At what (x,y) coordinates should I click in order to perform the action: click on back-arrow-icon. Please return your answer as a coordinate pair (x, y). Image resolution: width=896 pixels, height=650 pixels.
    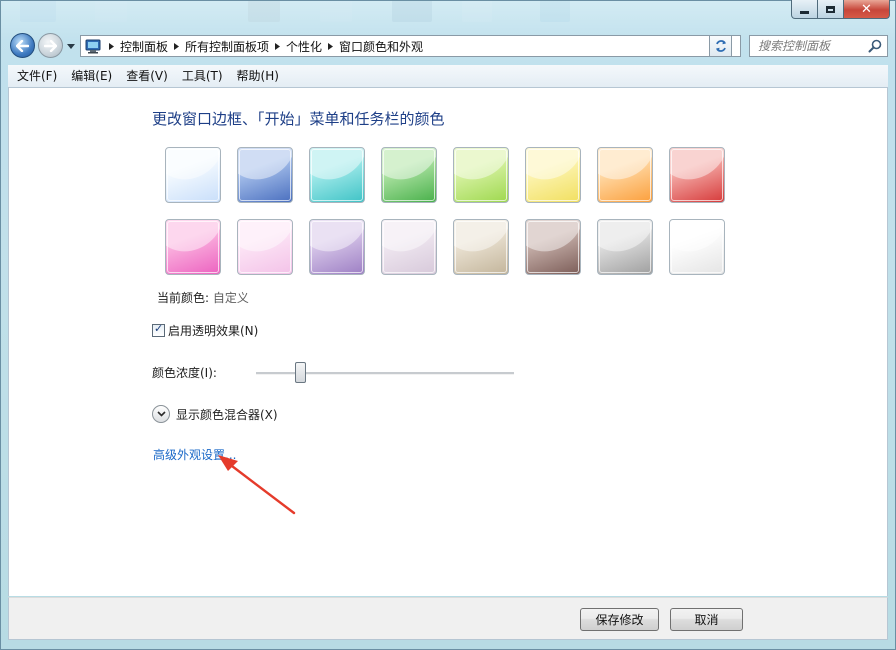
    Looking at the image, I should click on (22, 45).